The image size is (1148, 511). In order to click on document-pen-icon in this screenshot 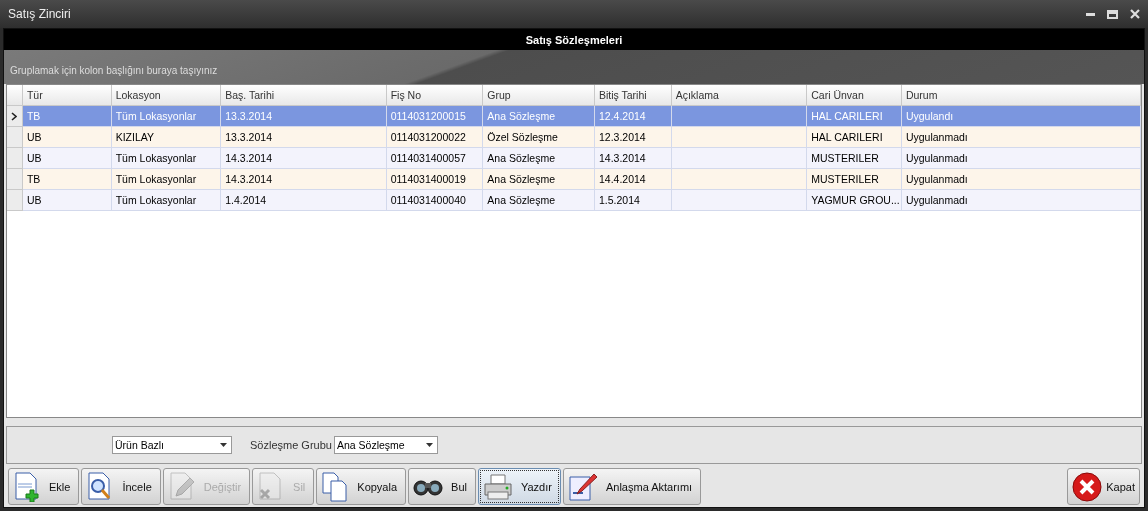, I will do `click(582, 486)`.